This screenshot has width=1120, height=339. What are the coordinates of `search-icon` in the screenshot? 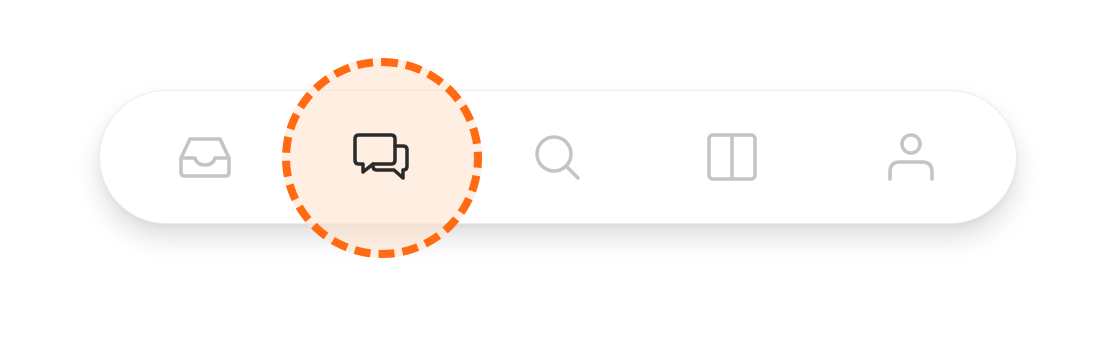 It's located at (557, 157).